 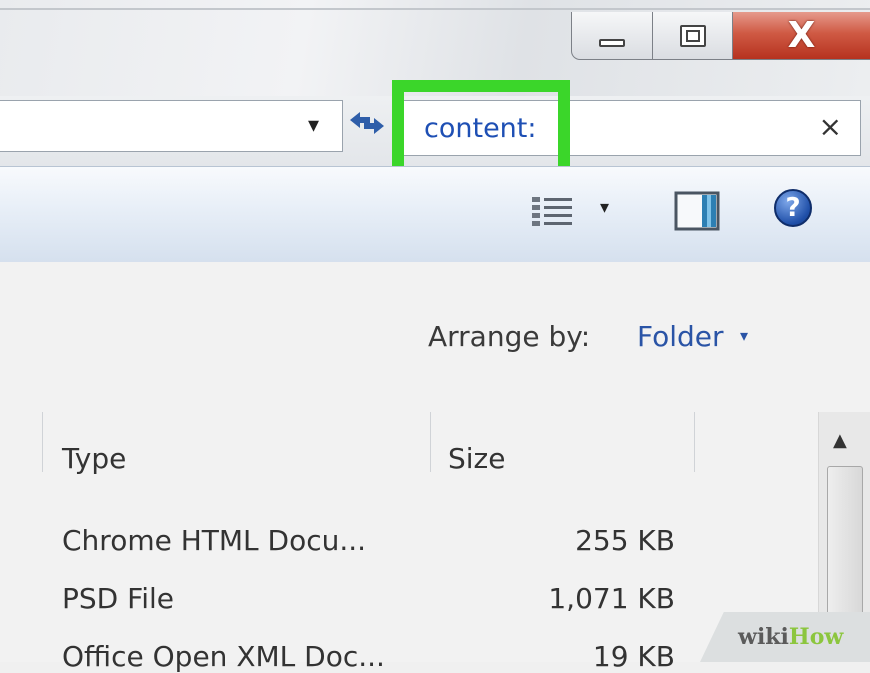 I want to click on arrange-by-dropdown: Folder, so click(x=680, y=336).